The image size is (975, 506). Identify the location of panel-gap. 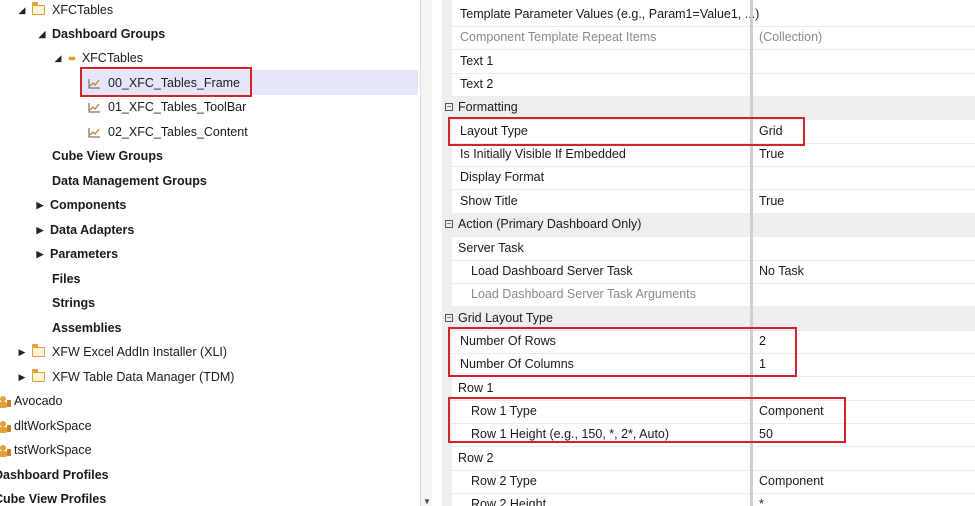
(437, 253).